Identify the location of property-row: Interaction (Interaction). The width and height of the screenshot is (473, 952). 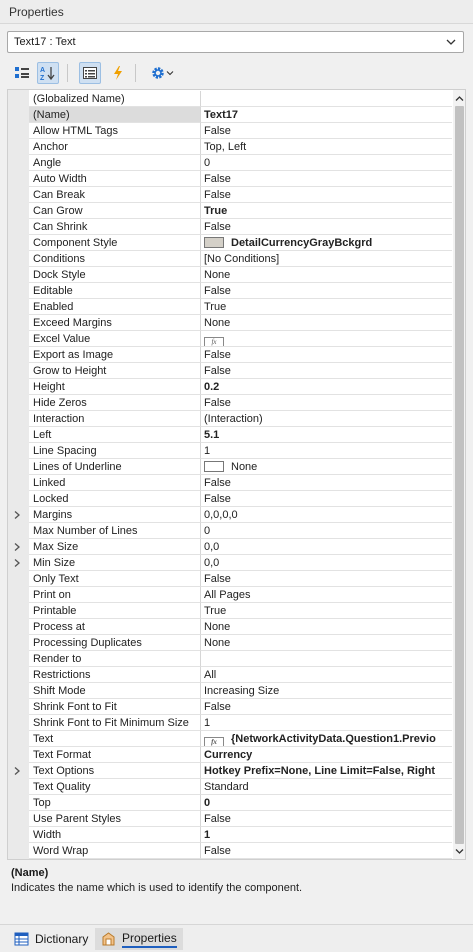
(230, 419).